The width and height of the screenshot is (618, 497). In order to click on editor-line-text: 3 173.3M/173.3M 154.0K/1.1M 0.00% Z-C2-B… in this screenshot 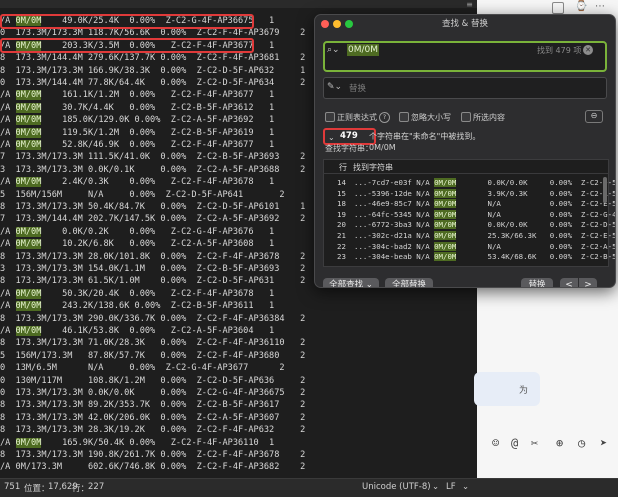, I will do `click(153, 269)`.